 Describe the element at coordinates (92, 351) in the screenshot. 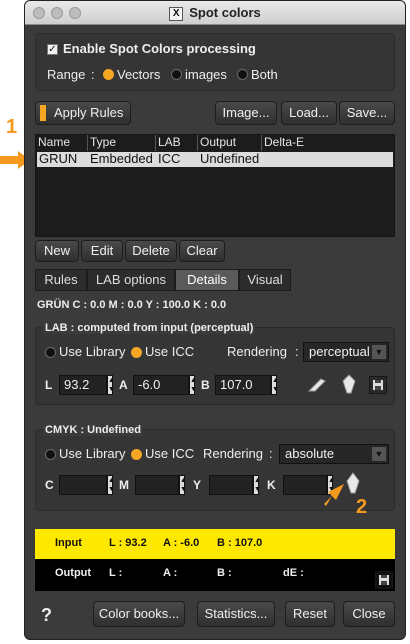

I see `lab-use-library-label: Use Library` at that location.